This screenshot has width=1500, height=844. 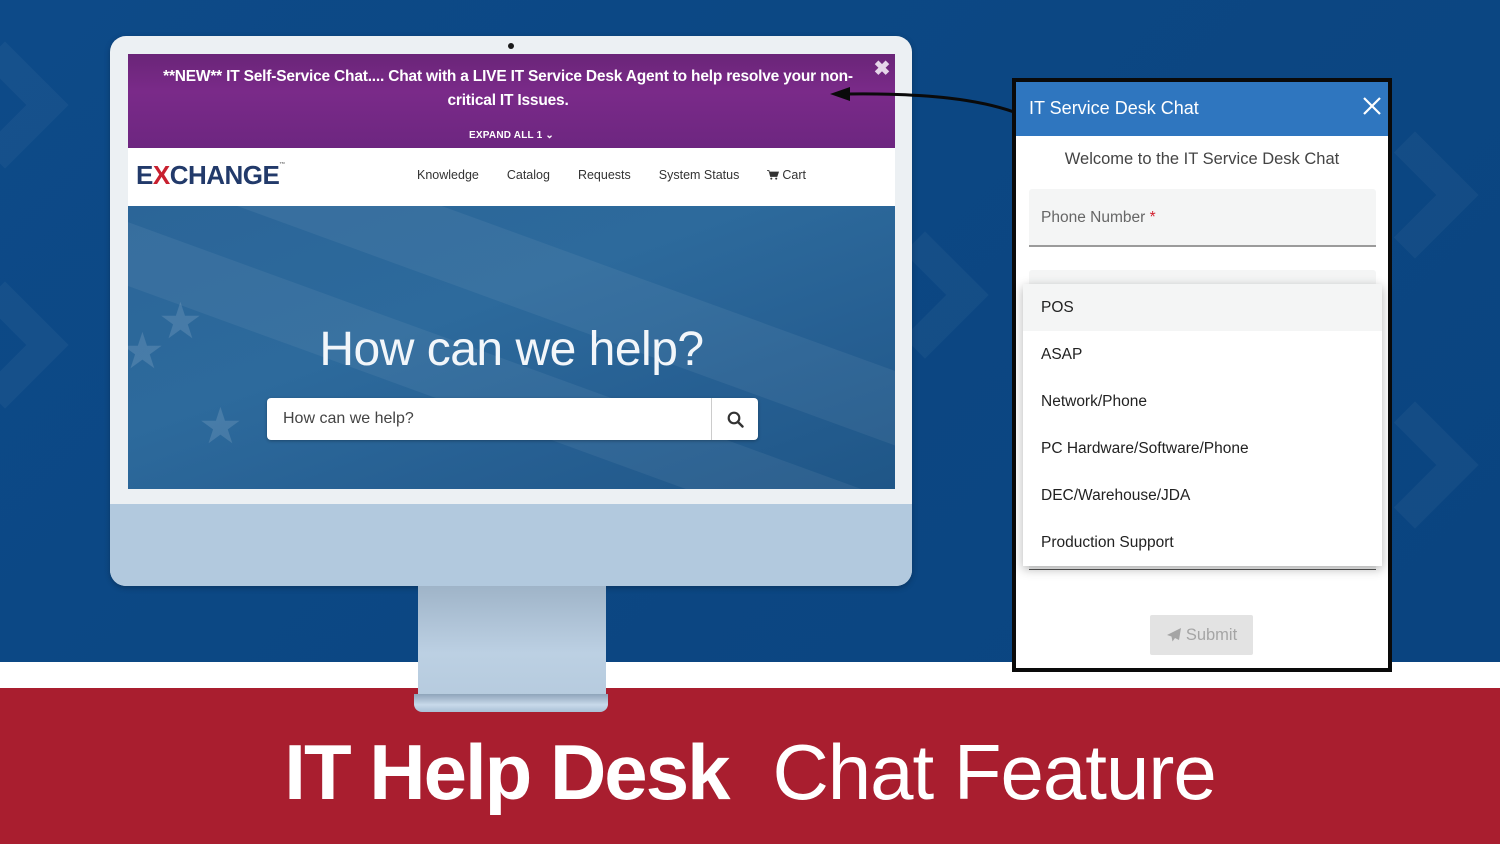 I want to click on logo-suffix: CHANGE, so click(x=224, y=175).